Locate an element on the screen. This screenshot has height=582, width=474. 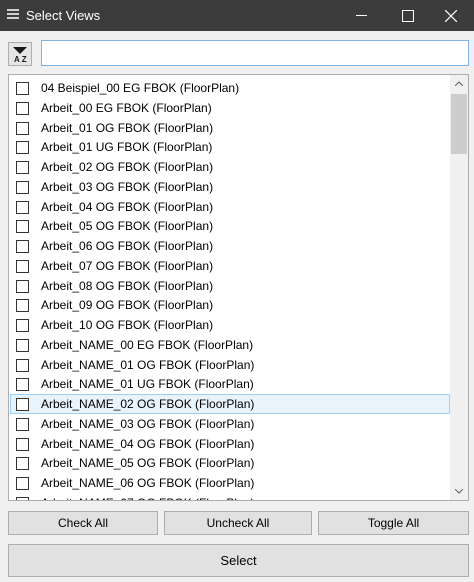
view-list-item: Arbeit_01 UG FBOK (FloorPlan) is located at coordinates (230, 147).